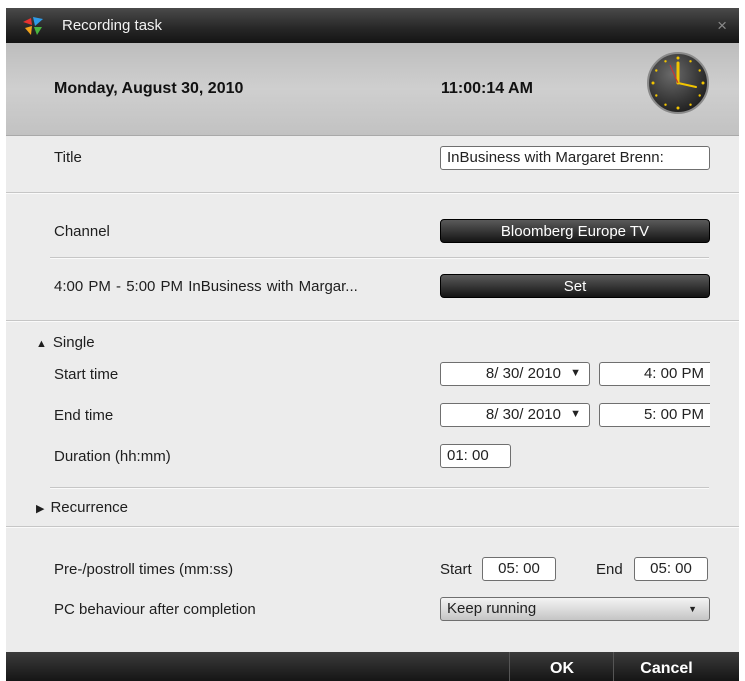 This screenshot has width=745, height=681. What do you see at coordinates (456, 569) in the screenshot?
I see `preroll-start-label: Start` at bounding box center [456, 569].